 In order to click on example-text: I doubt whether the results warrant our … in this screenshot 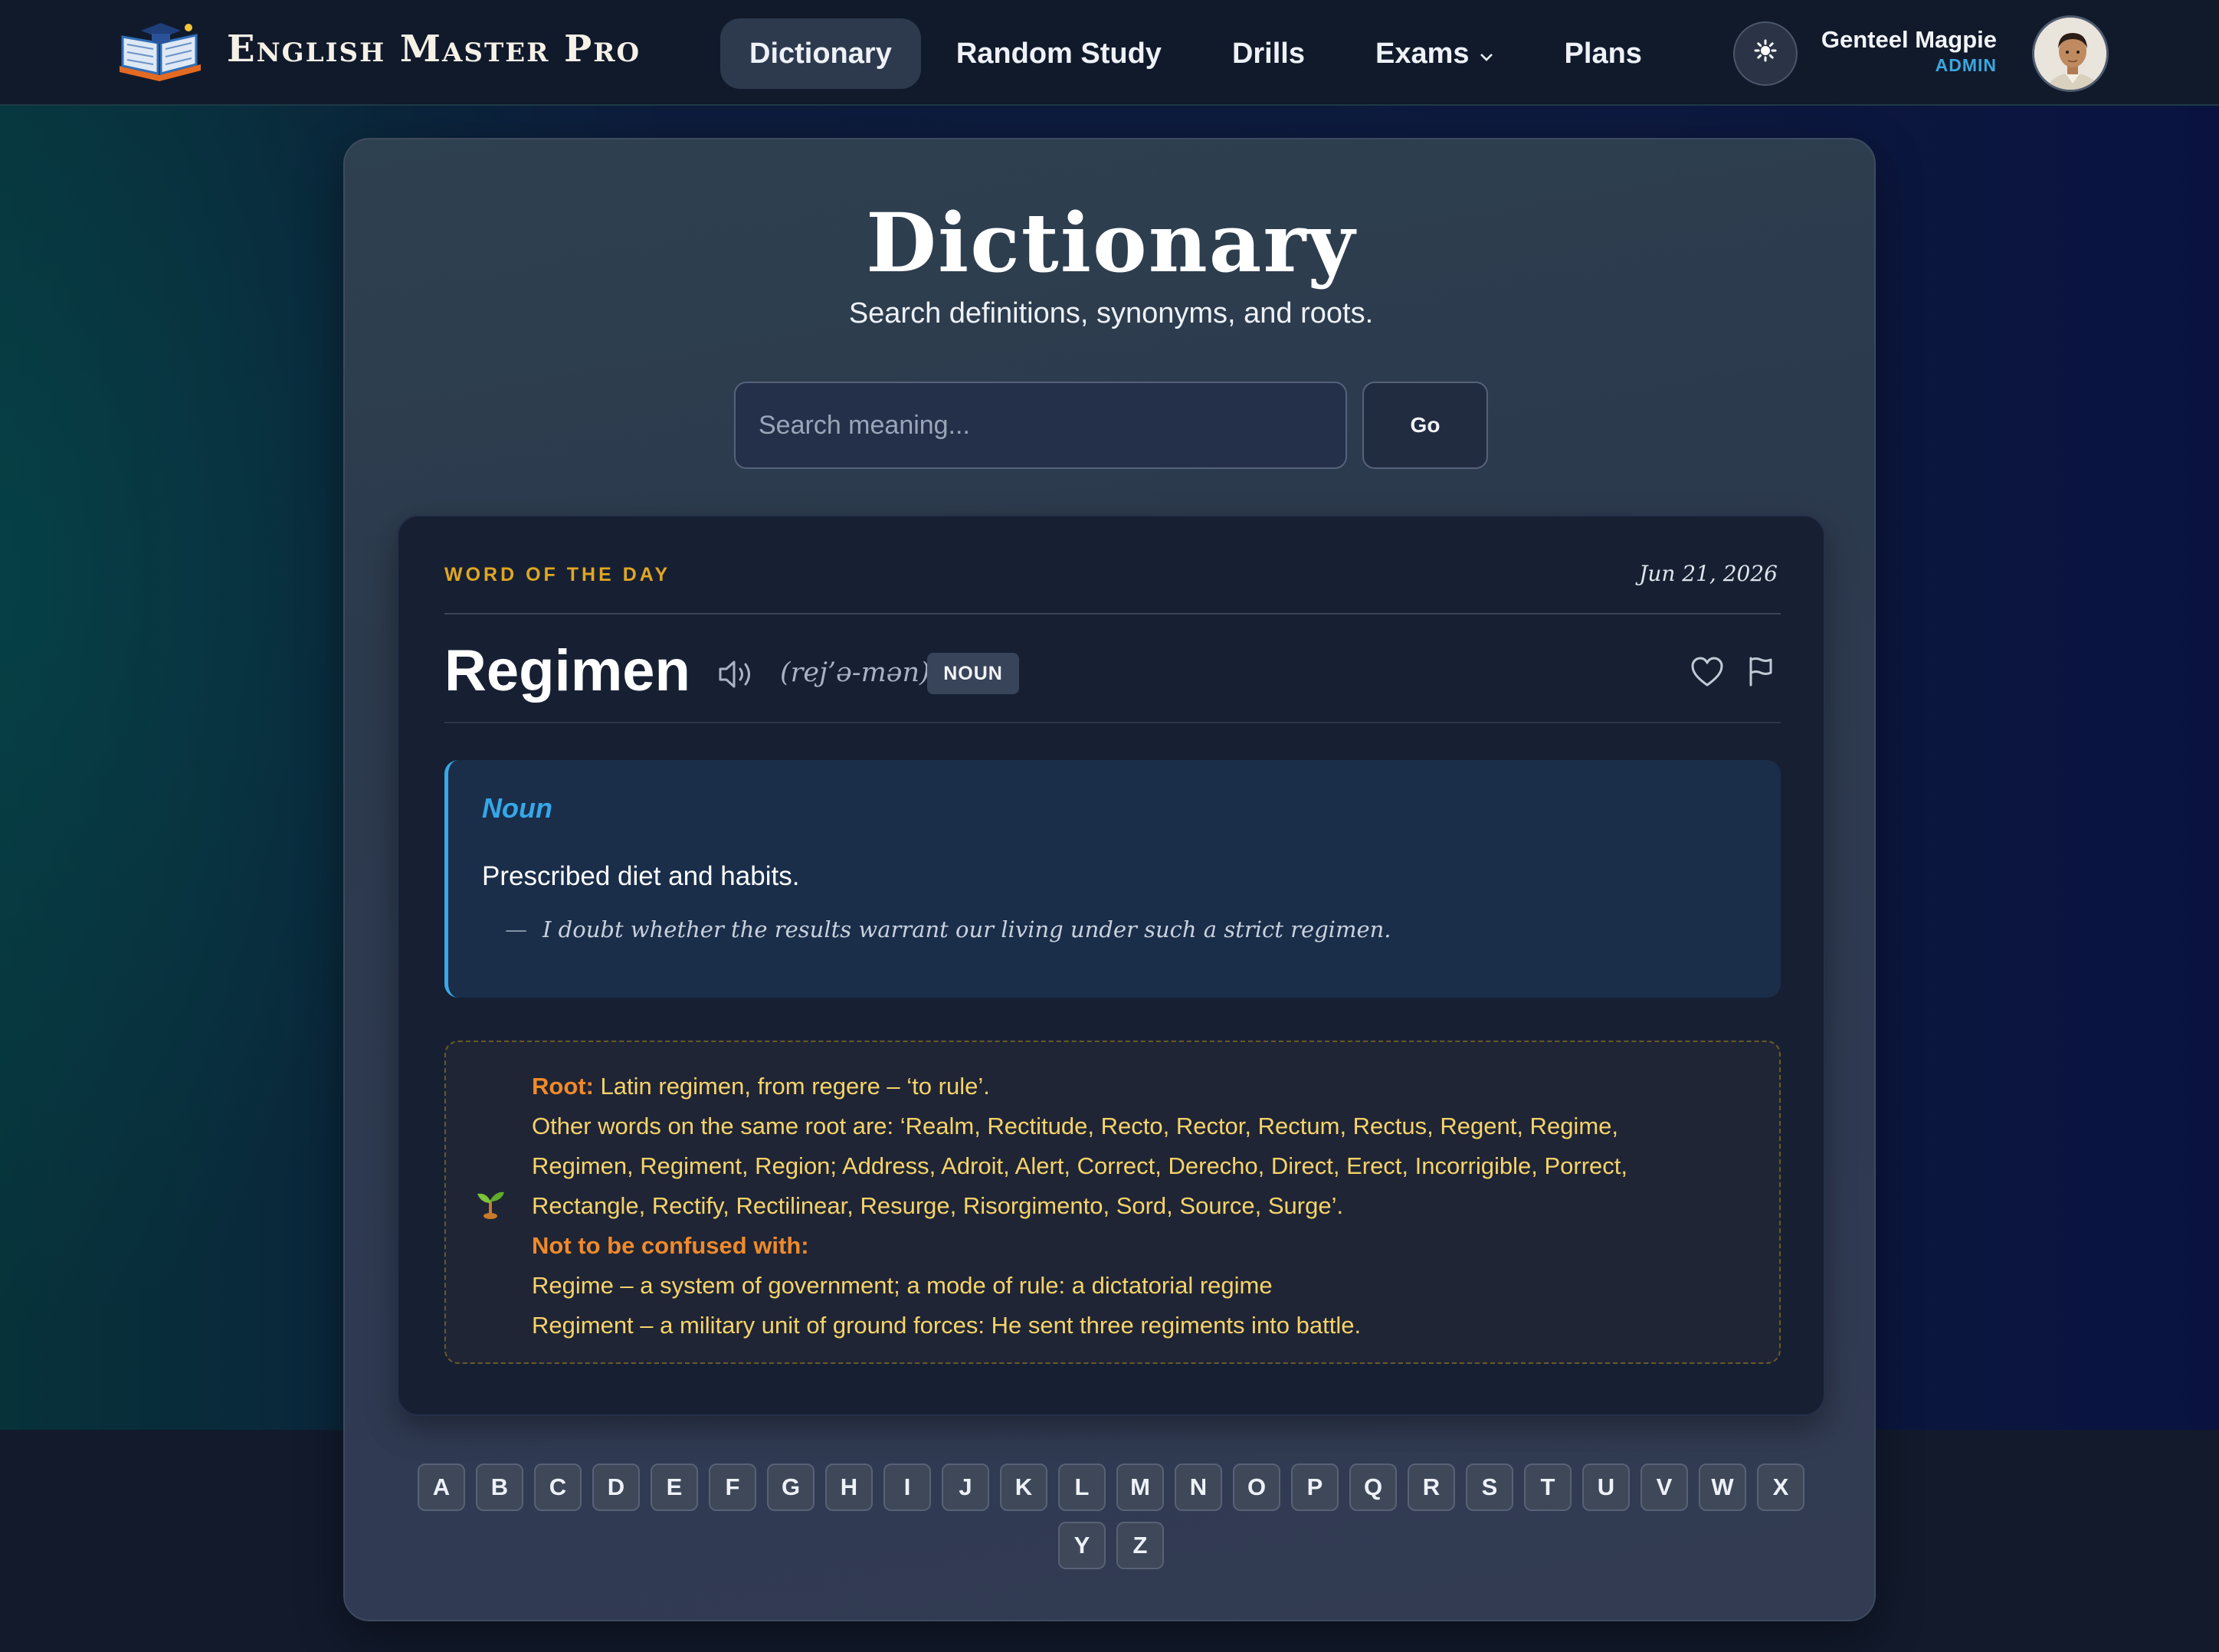, I will do `click(966, 929)`.